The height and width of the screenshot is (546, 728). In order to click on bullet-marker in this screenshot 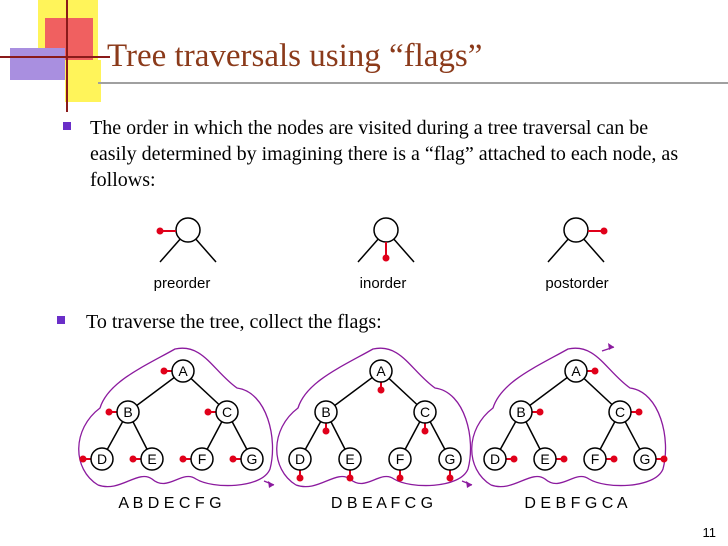, I will do `click(61, 320)`.